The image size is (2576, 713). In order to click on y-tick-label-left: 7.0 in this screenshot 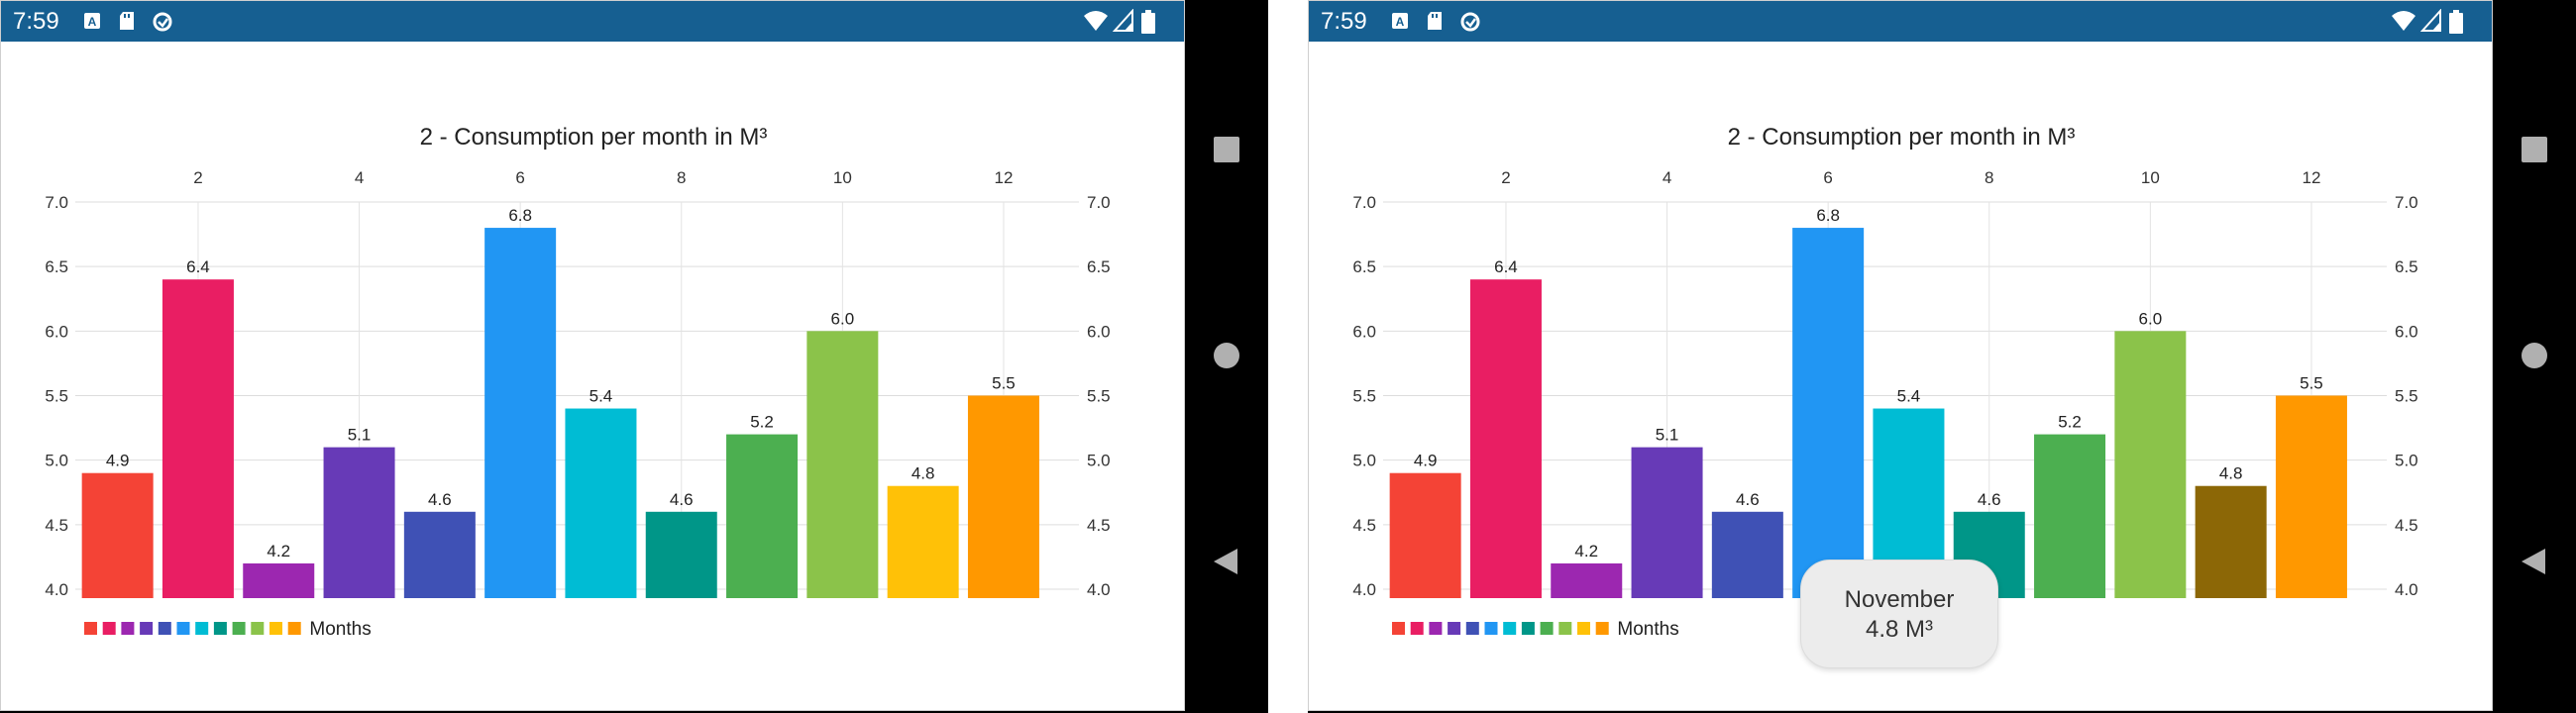, I will do `click(56, 202)`.